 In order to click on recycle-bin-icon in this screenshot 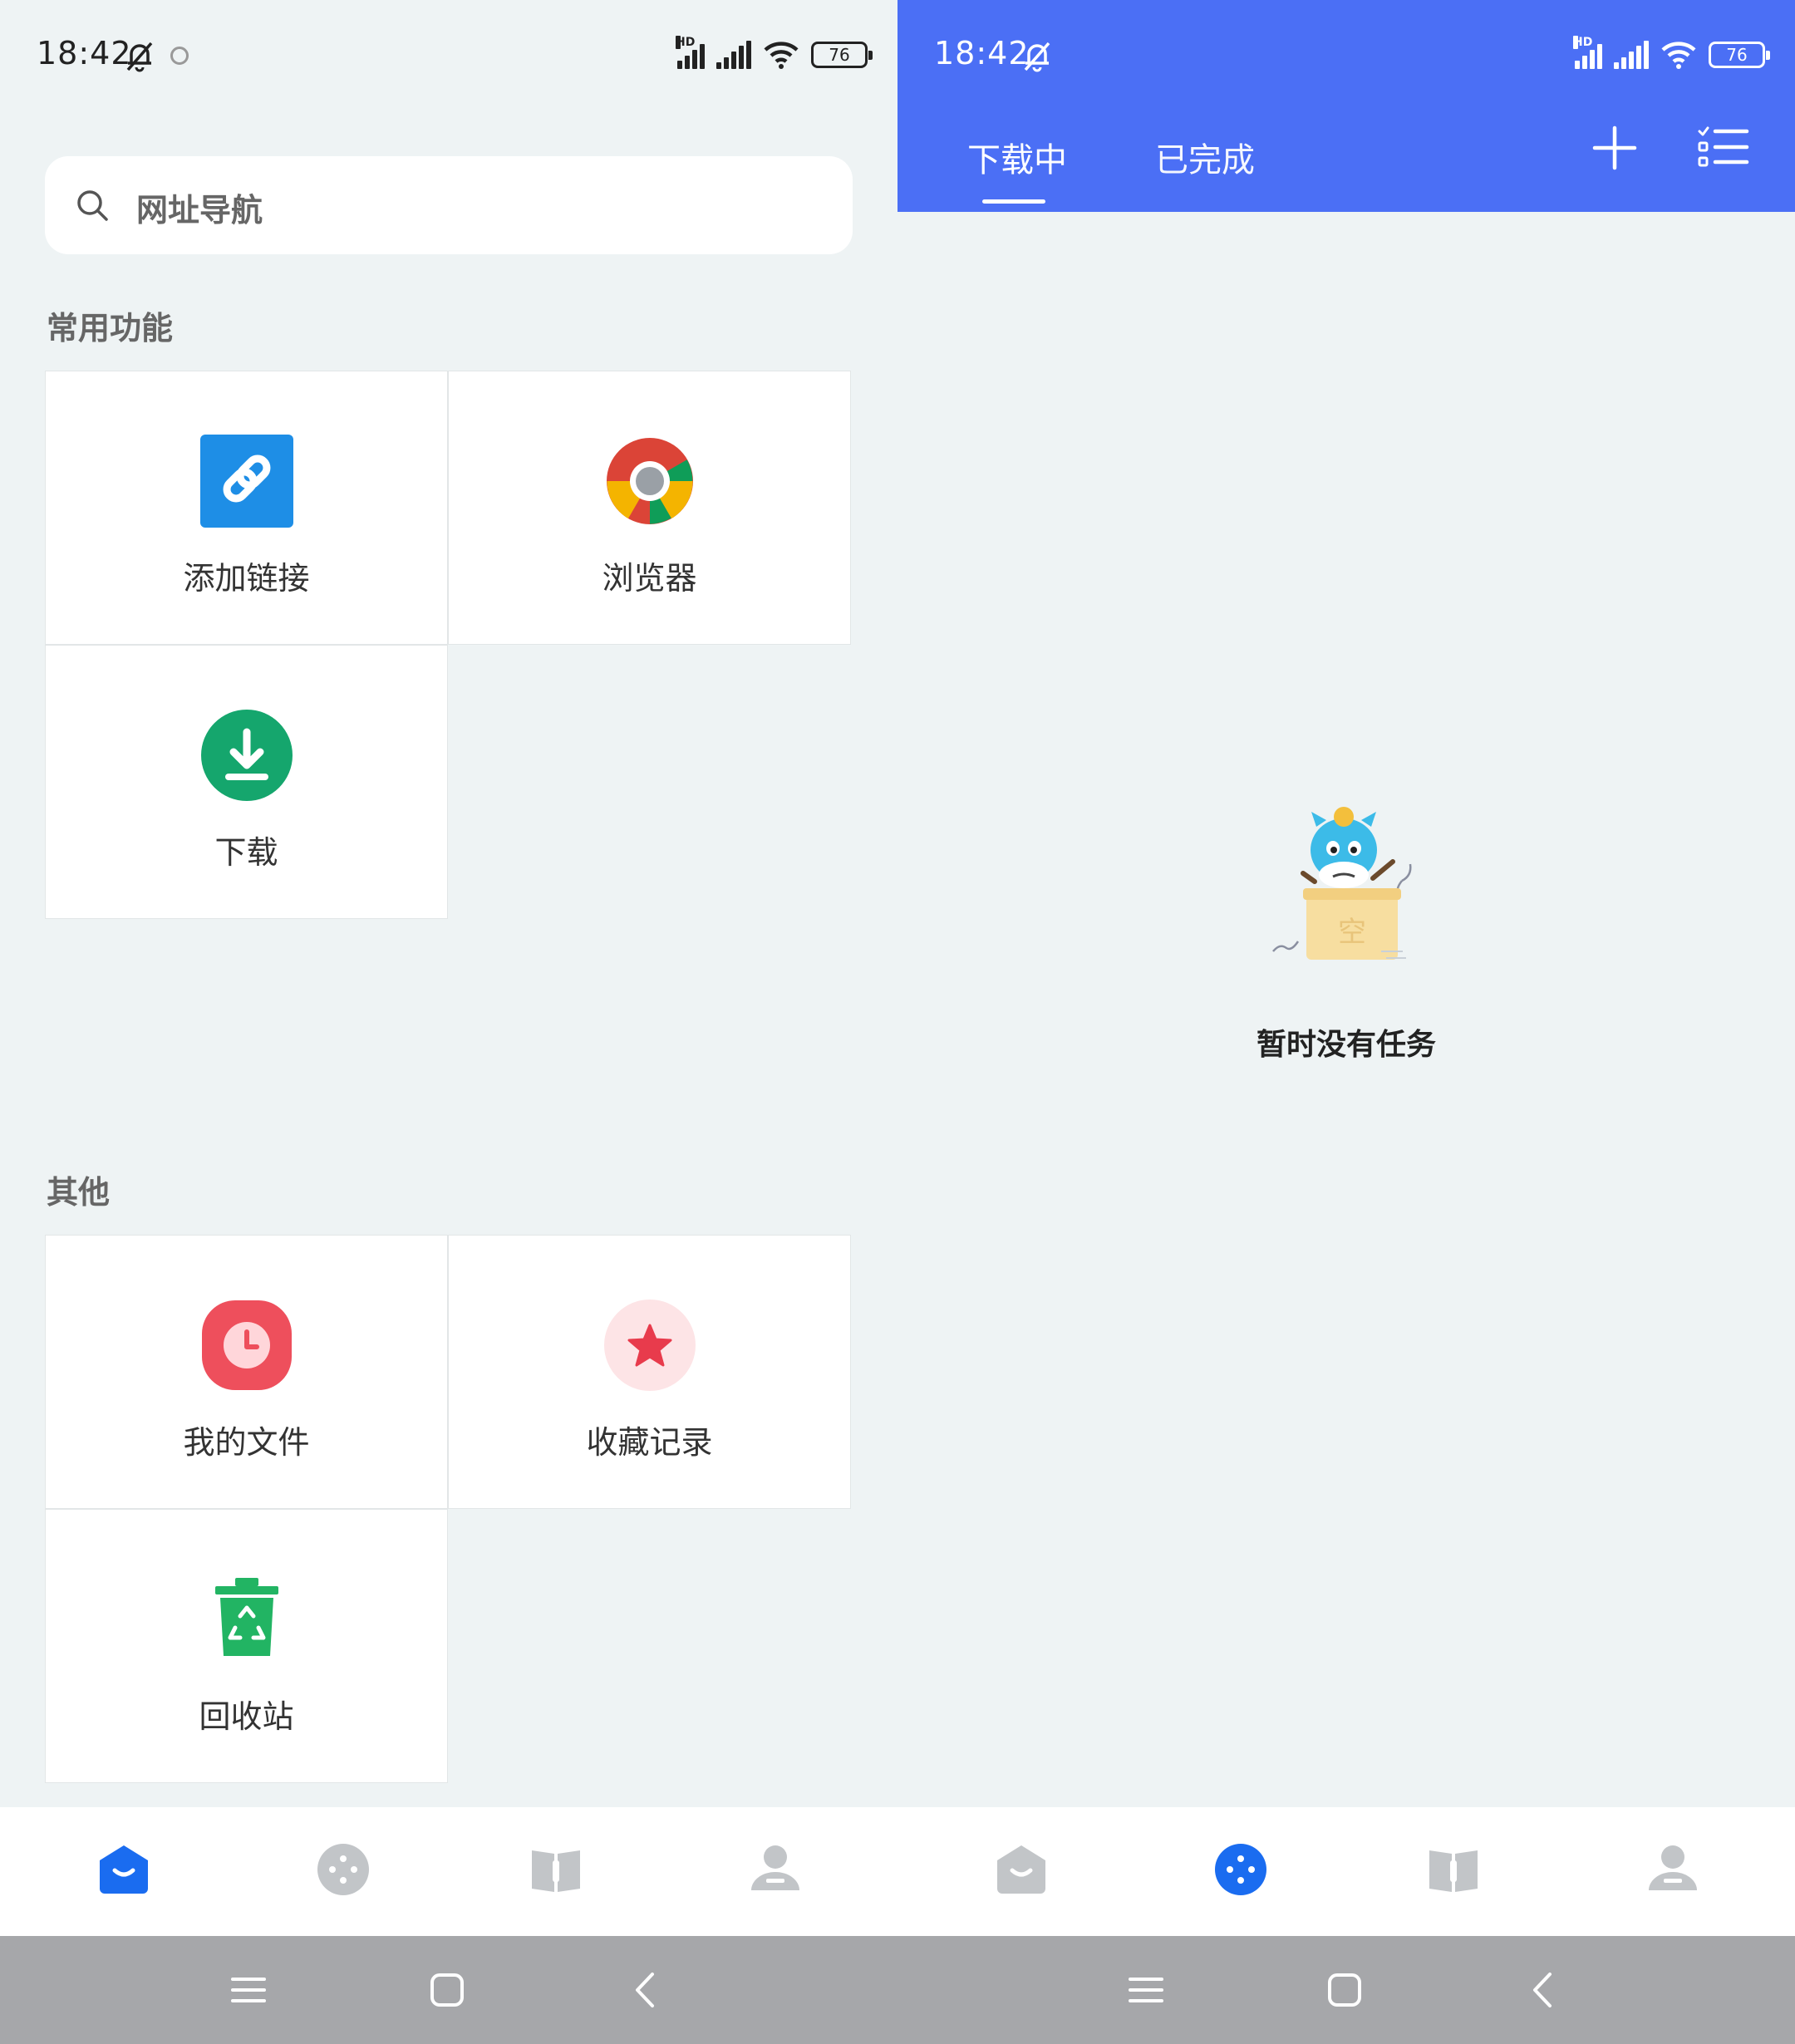, I will do `click(246, 1617)`.